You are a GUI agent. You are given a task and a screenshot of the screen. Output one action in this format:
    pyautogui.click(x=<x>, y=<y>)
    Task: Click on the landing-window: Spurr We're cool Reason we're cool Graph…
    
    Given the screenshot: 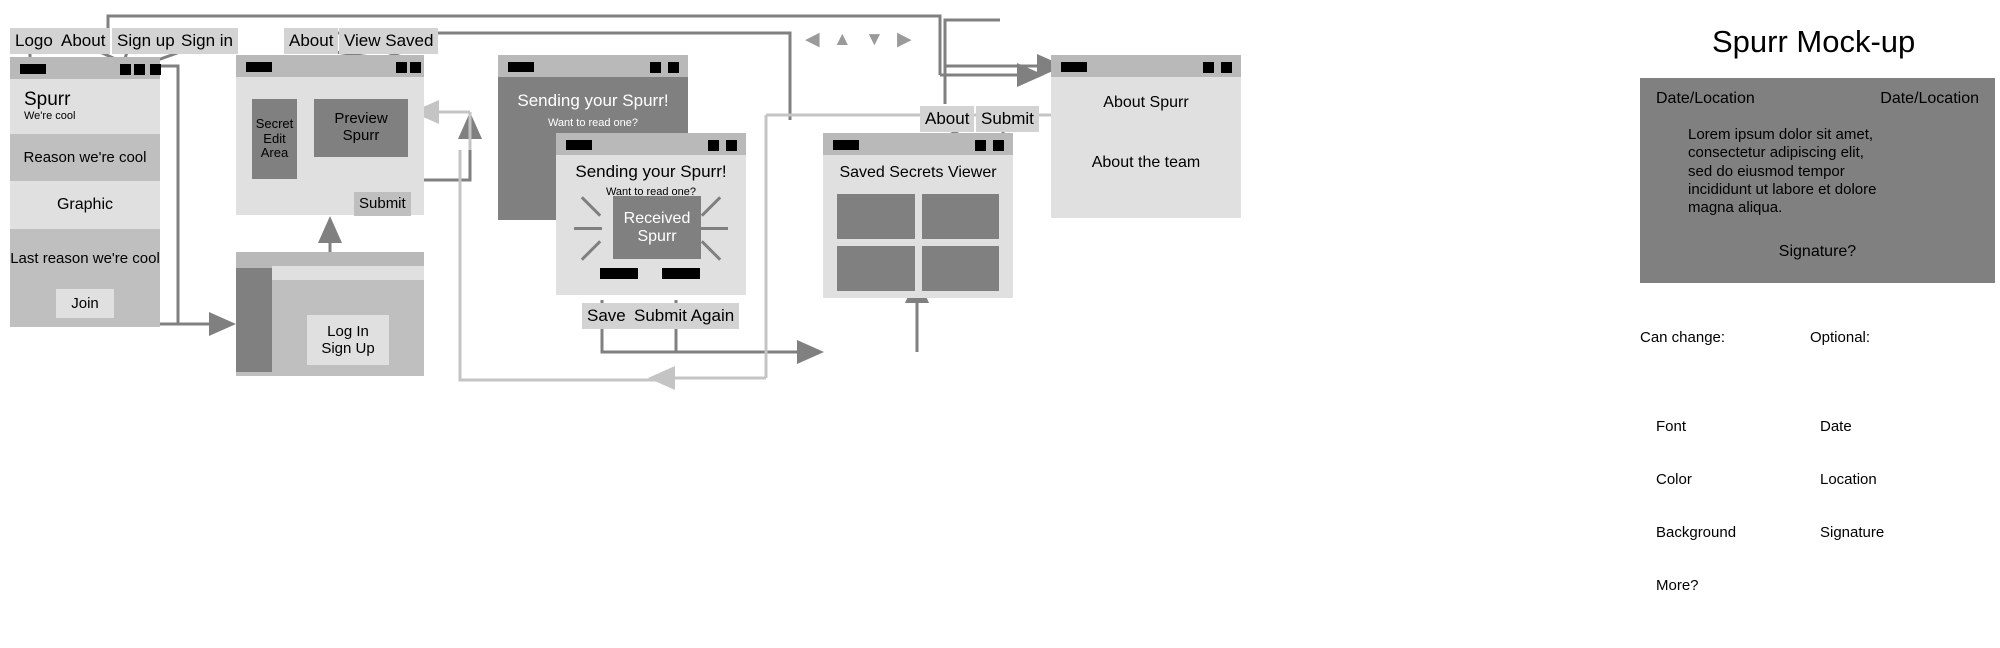 What is the action you would take?
    pyautogui.click(x=85, y=192)
    